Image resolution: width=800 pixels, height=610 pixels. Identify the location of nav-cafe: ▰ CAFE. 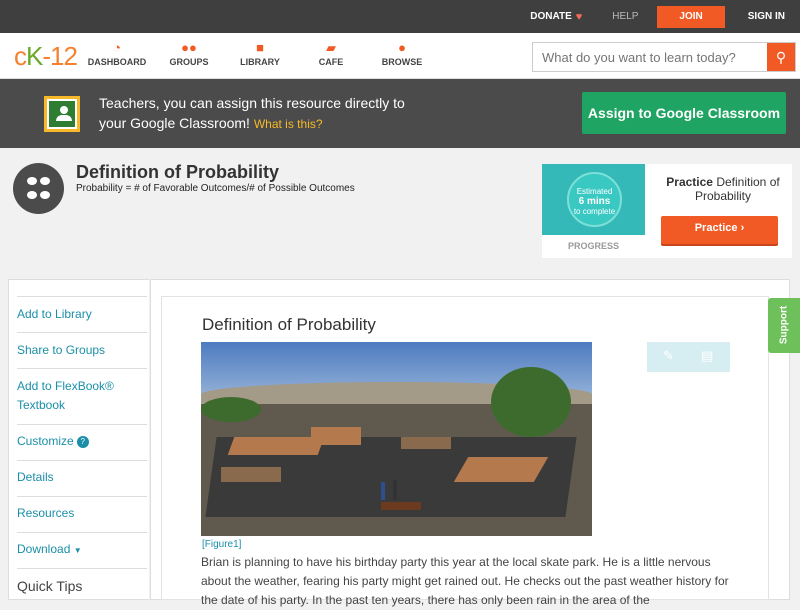
(331, 53).